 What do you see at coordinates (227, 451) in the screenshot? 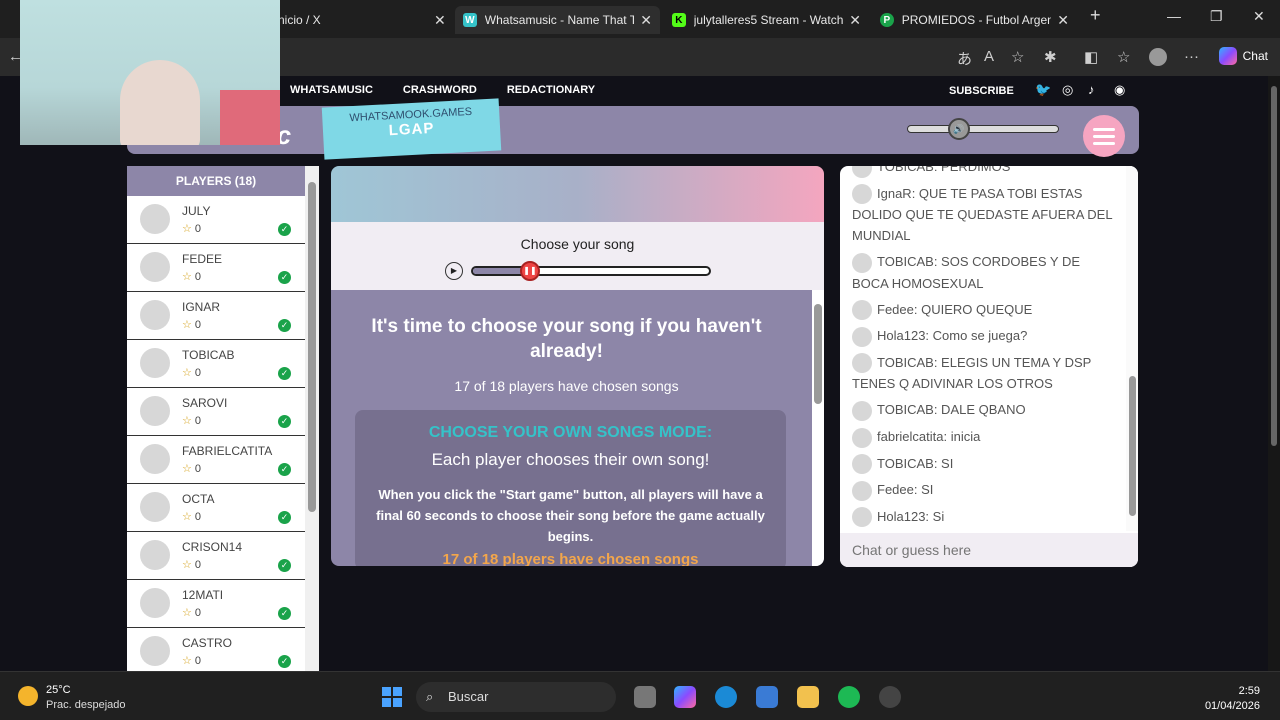
I see `player-name: FABRIELCATITA` at bounding box center [227, 451].